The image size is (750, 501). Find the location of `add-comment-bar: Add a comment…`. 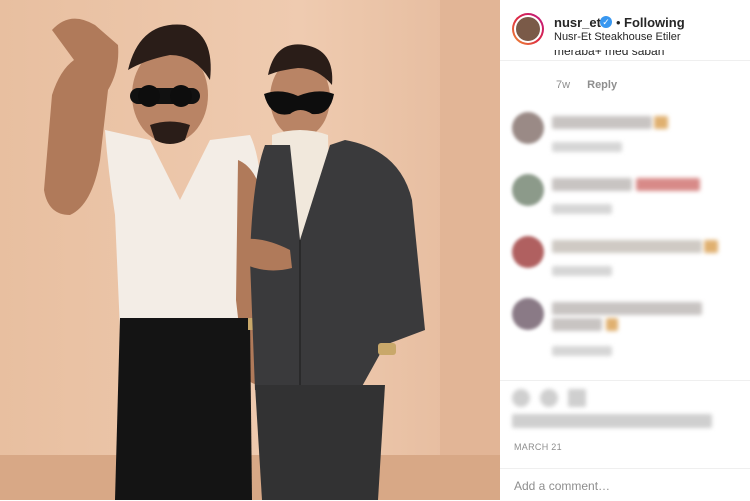

add-comment-bar: Add a comment… is located at coordinates (625, 484).